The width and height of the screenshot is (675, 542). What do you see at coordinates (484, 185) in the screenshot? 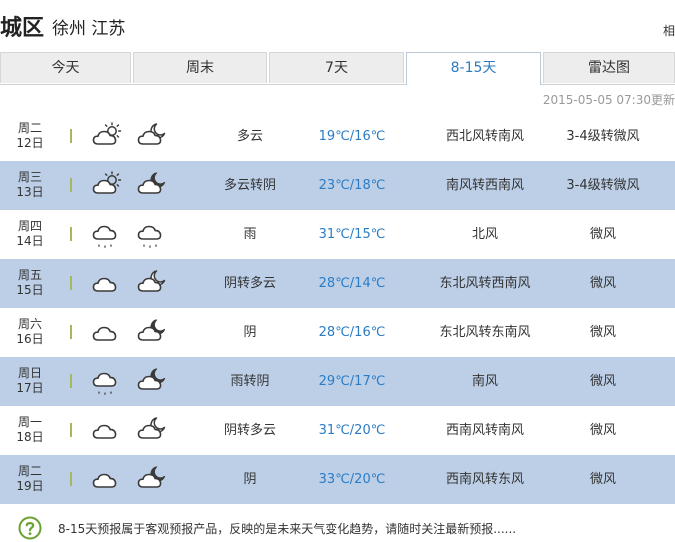
I see `wind-direction: 南风转西南风` at bounding box center [484, 185].